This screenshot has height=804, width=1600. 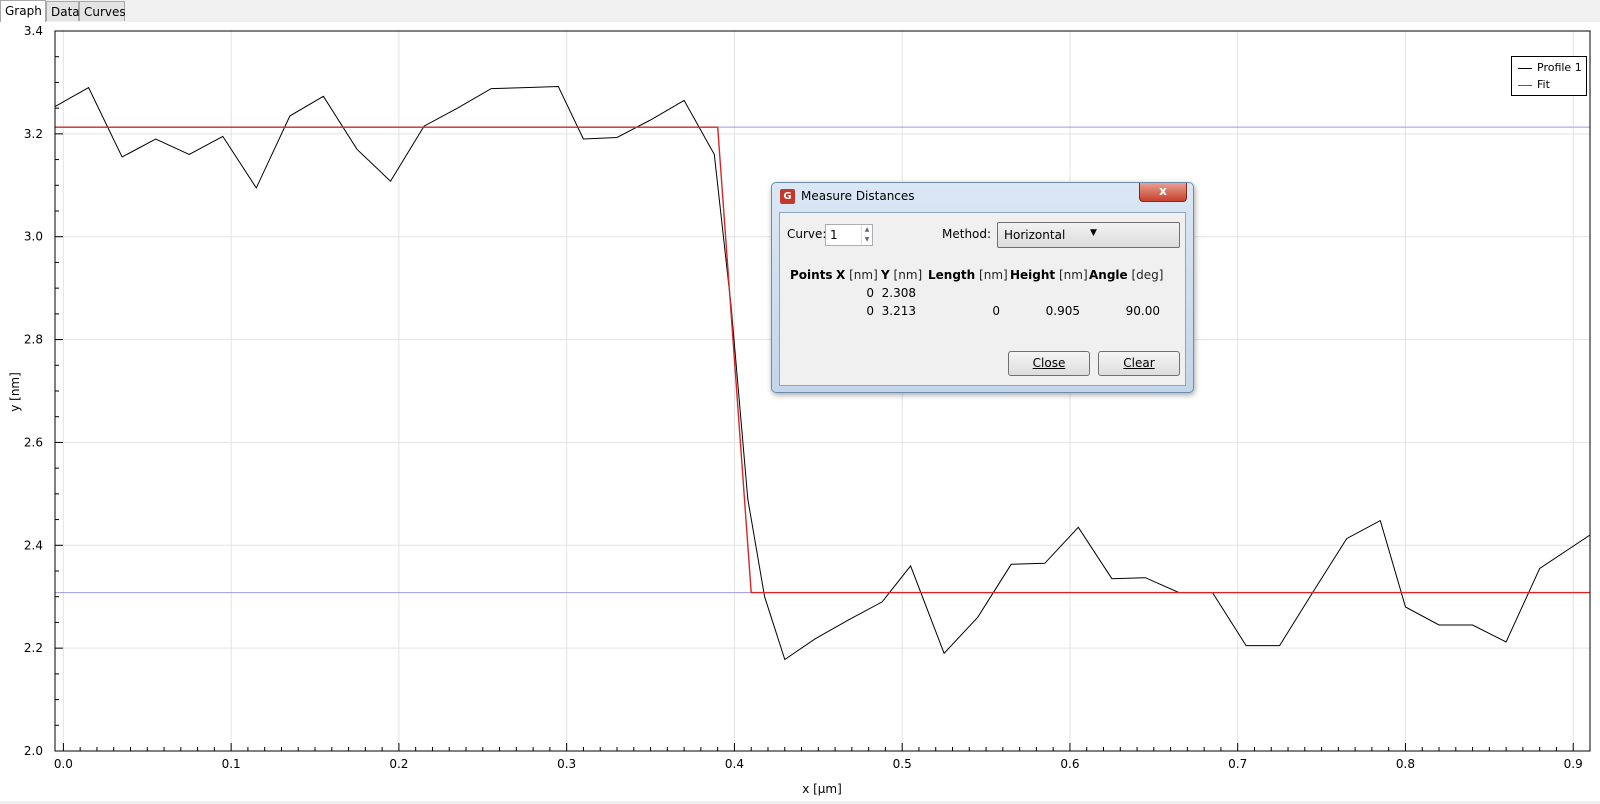 What do you see at coordinates (1573, 764) in the screenshot?
I see `x-tick-label: 0.9` at bounding box center [1573, 764].